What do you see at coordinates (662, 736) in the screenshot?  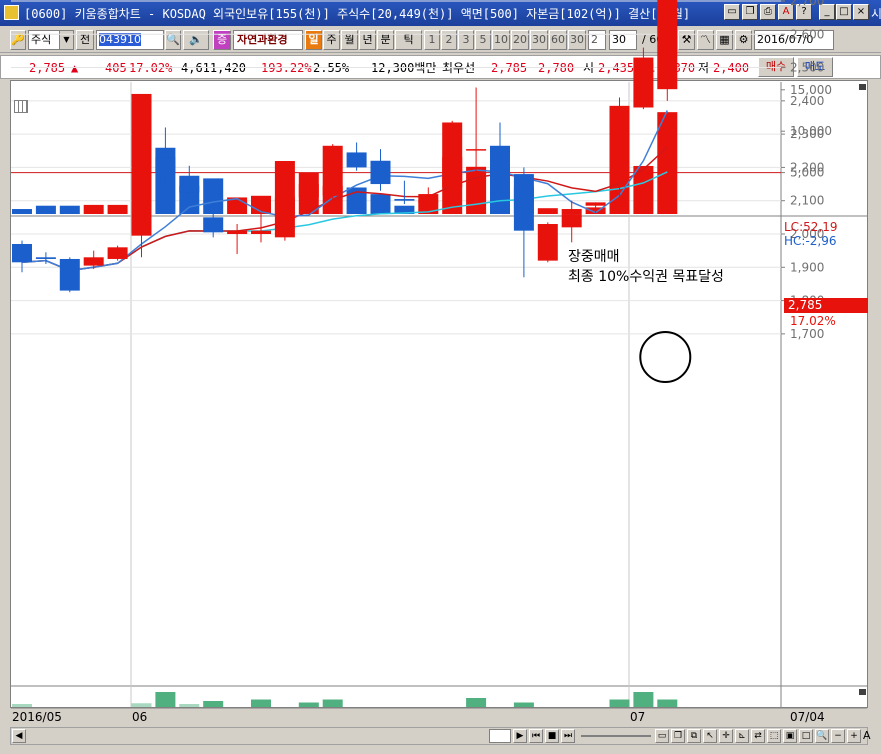 I see `window-icon: ▭` at bounding box center [662, 736].